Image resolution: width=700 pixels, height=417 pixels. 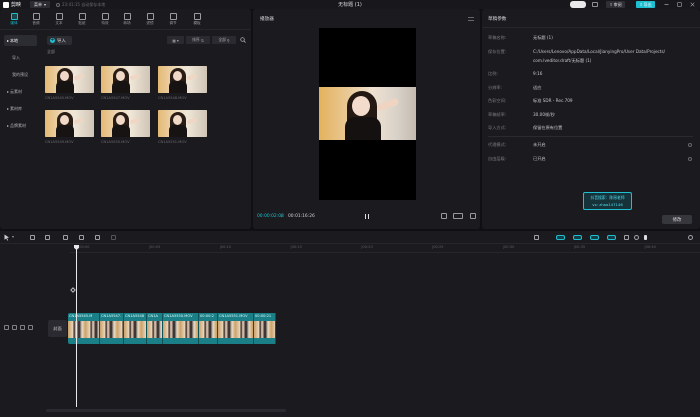 I want to click on property-key: 自由层级:, so click(x=497, y=158).